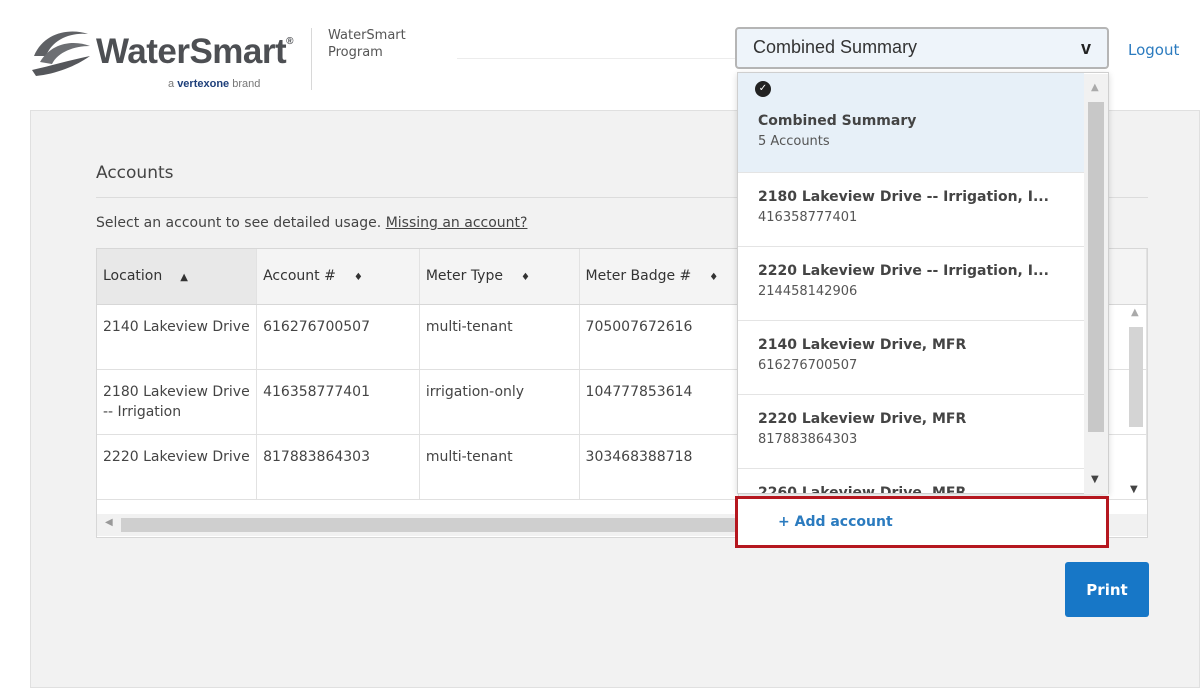  Describe the element at coordinates (311, 59) in the screenshot. I see `header-divider` at that location.